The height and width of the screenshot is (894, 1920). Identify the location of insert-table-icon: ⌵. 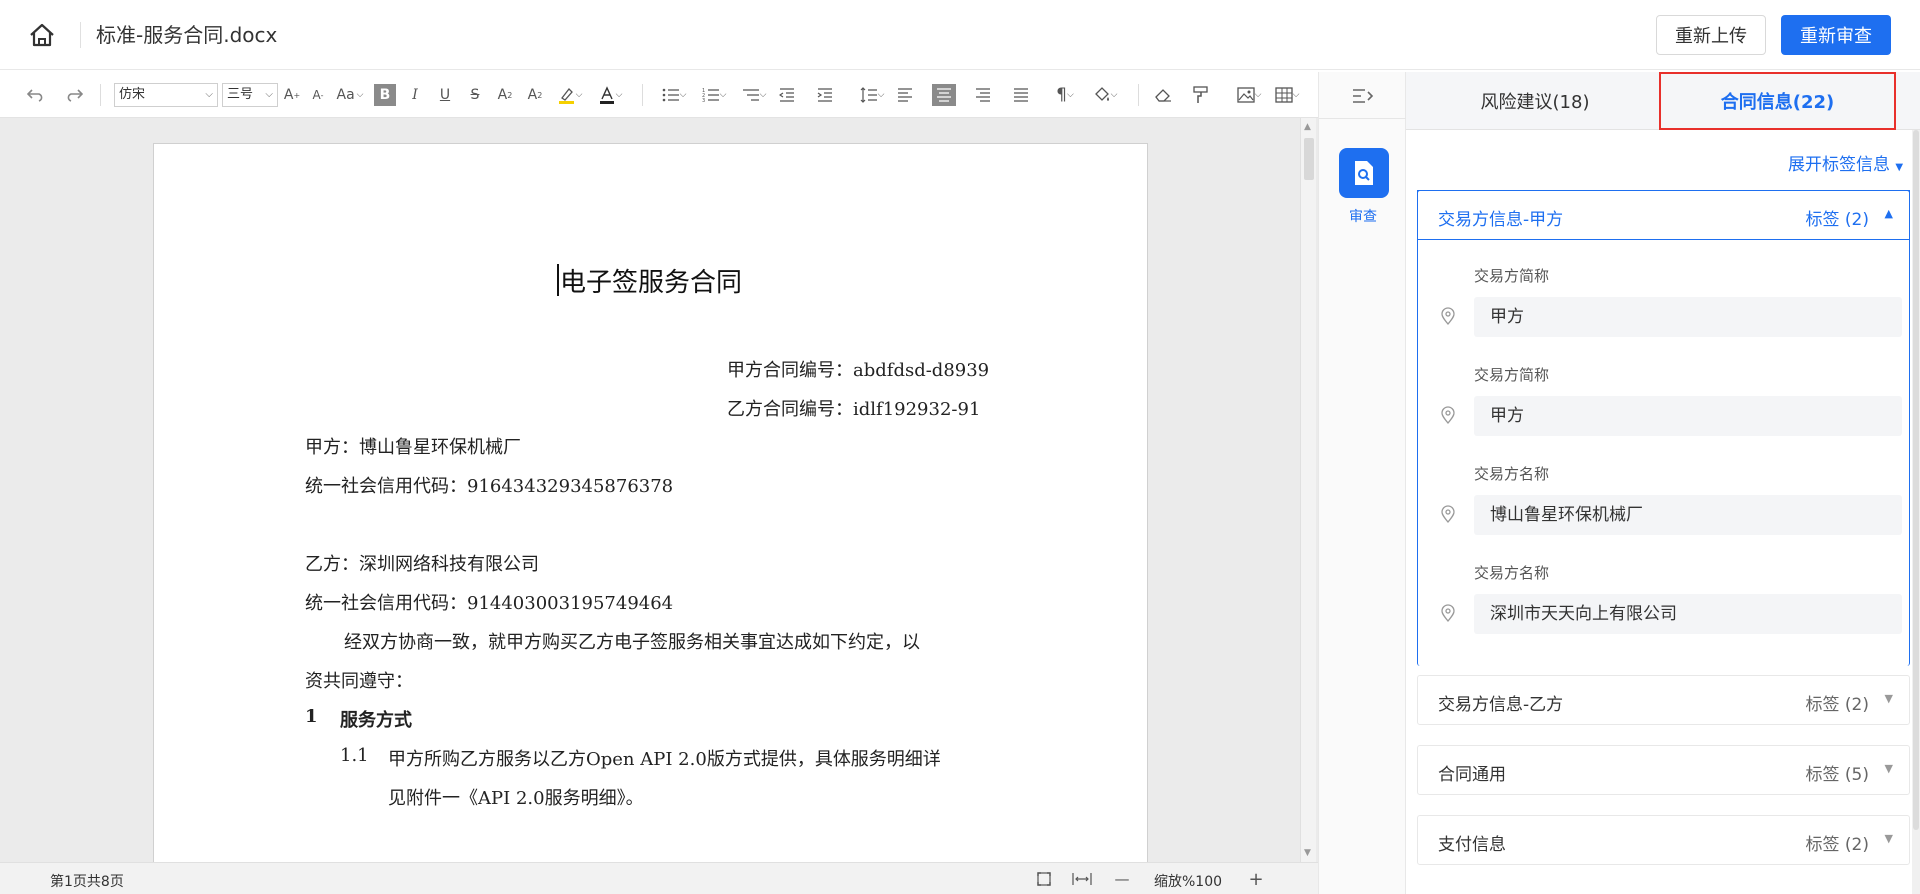
(1287, 95).